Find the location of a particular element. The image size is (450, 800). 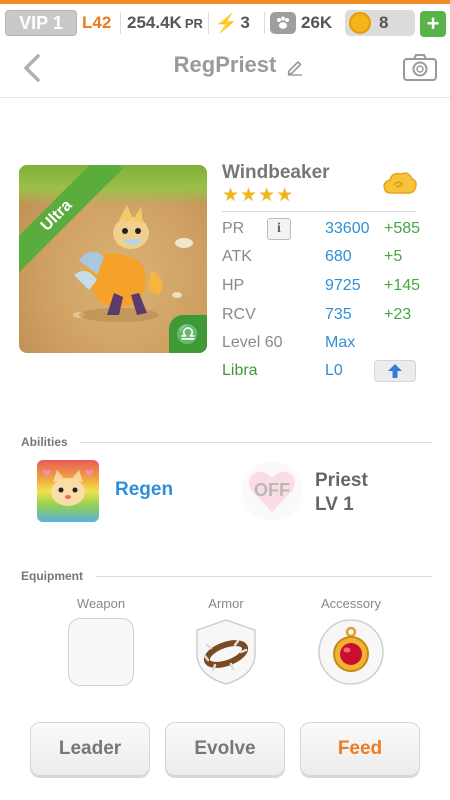

gem-value: 8 is located at coordinates (384, 22).